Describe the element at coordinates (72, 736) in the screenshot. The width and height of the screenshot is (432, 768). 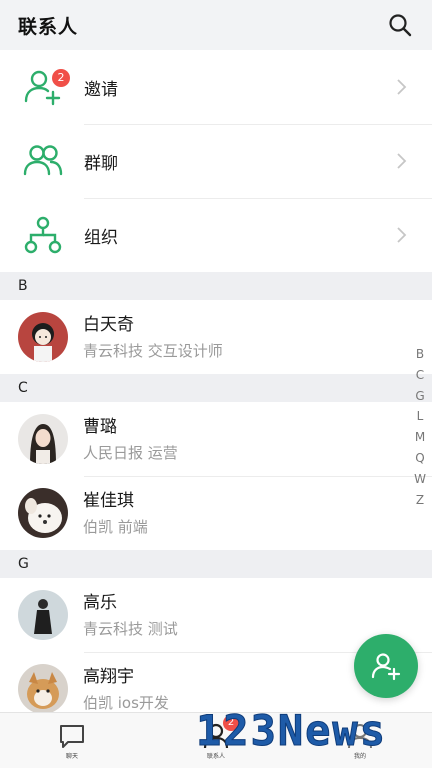
I see `chat-icon` at that location.